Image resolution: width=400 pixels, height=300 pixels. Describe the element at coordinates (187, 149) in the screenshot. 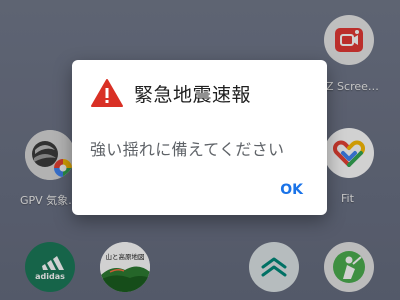

I see `dialog-message: 強い揺れに備えてください` at that location.